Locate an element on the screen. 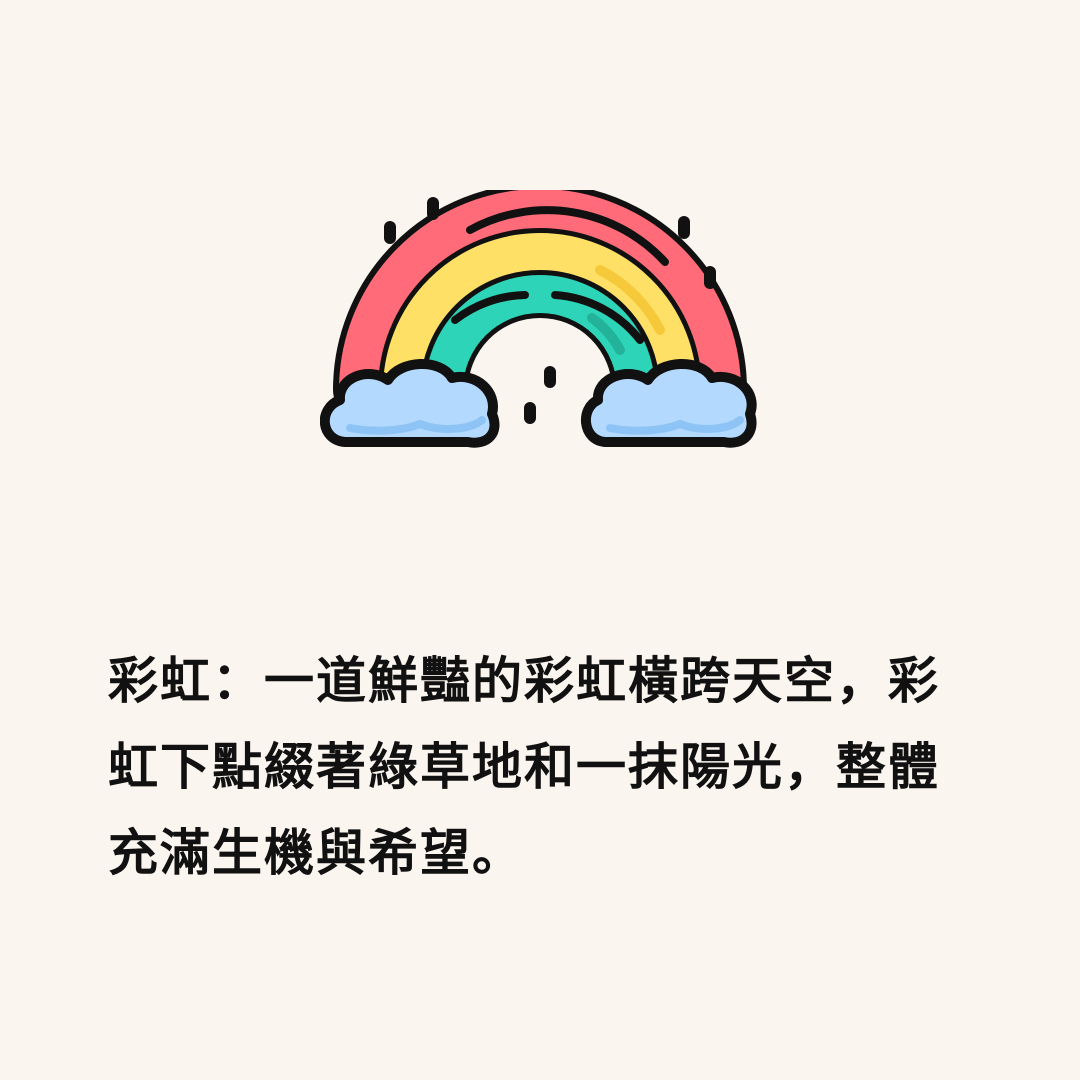 This screenshot has height=1080, width=1080. cloud-right-icon is located at coordinates (668, 403).